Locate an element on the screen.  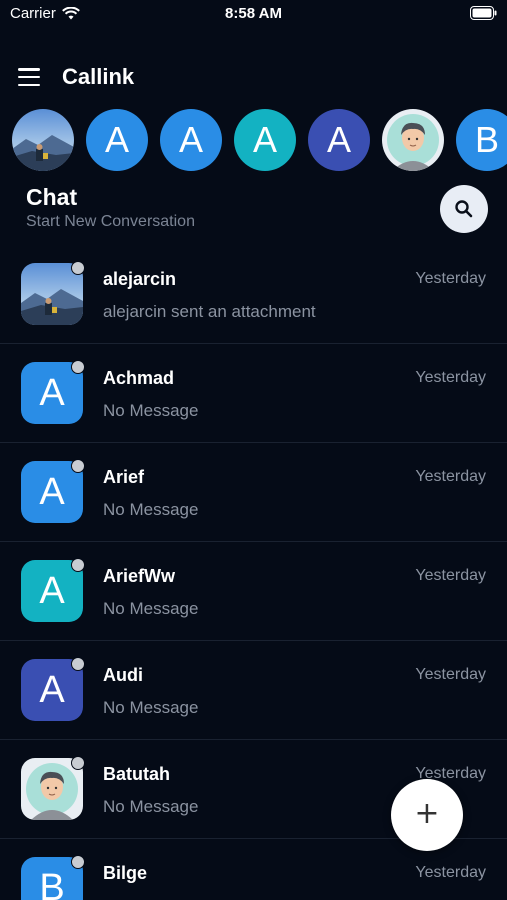
search-button is located at coordinates (464, 209).